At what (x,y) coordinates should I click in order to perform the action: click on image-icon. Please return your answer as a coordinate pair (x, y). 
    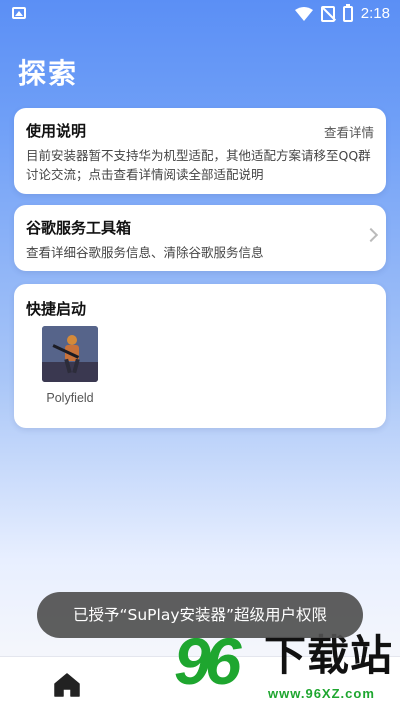
    Looking at the image, I should click on (19, 13).